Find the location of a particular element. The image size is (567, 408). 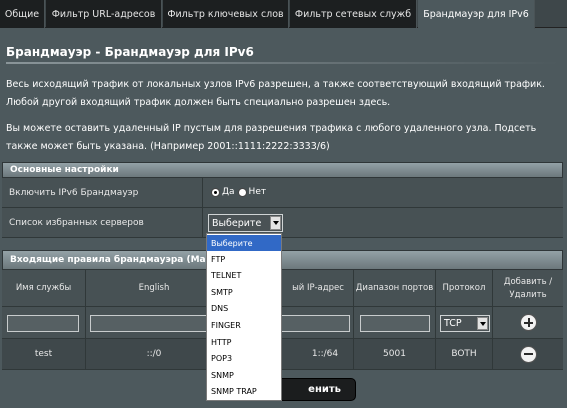

col-english: English is located at coordinates (154, 288).